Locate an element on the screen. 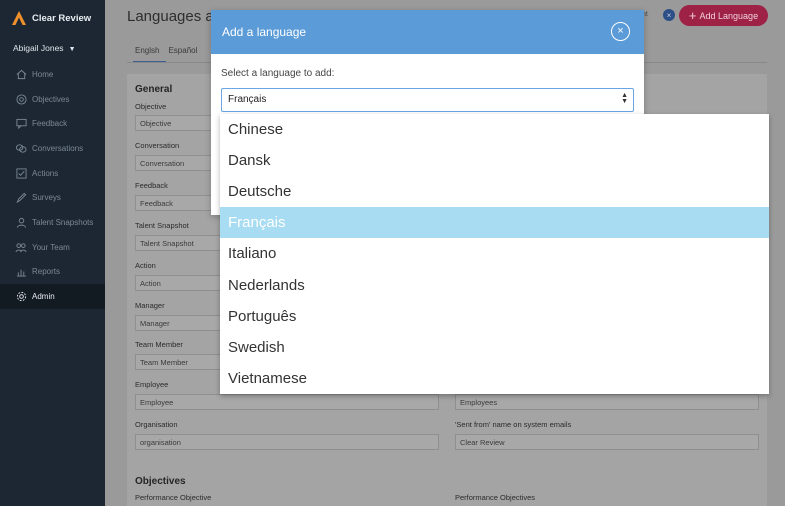 This screenshot has width=785, height=506. sidebar-item-label: Talent Snapshots is located at coordinates (63, 222).